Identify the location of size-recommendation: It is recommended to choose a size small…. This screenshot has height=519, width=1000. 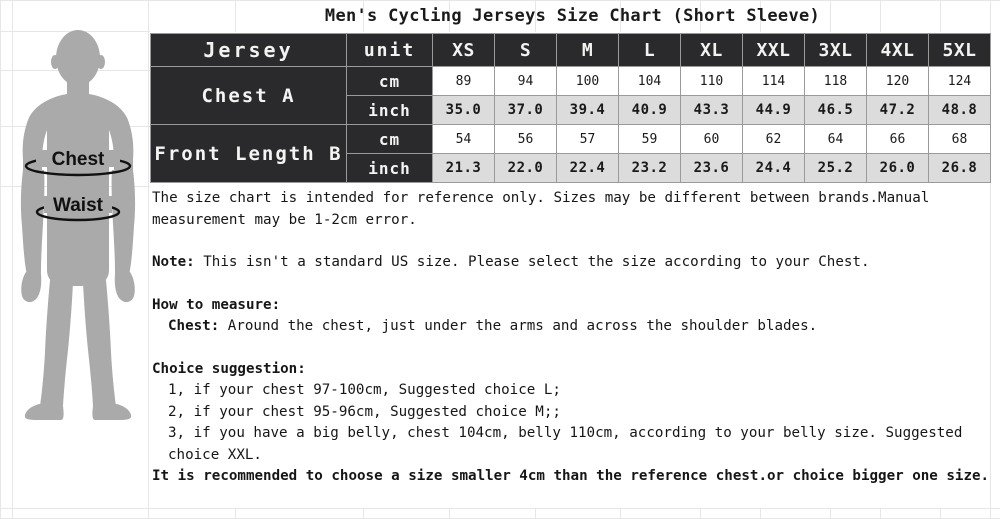
(571, 476).